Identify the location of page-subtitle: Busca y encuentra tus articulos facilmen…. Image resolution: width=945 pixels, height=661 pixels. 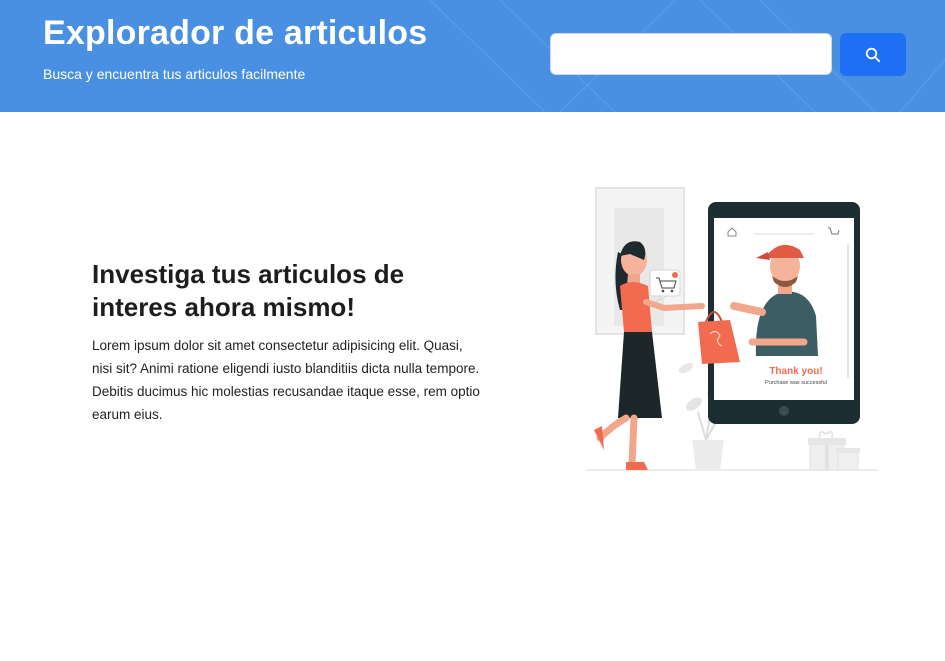
(174, 74).